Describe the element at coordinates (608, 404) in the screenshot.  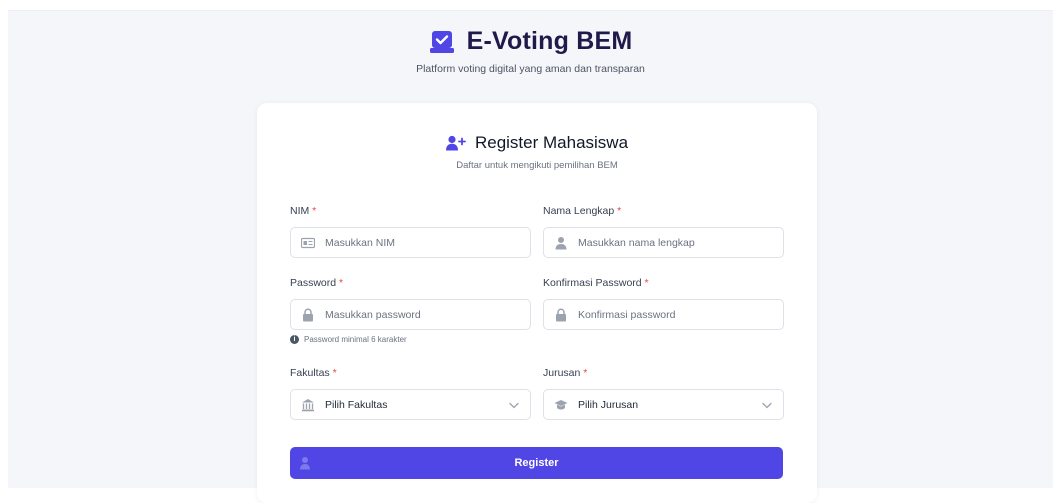
I see `jurusan-selected: Pilih Jurusan` at that location.